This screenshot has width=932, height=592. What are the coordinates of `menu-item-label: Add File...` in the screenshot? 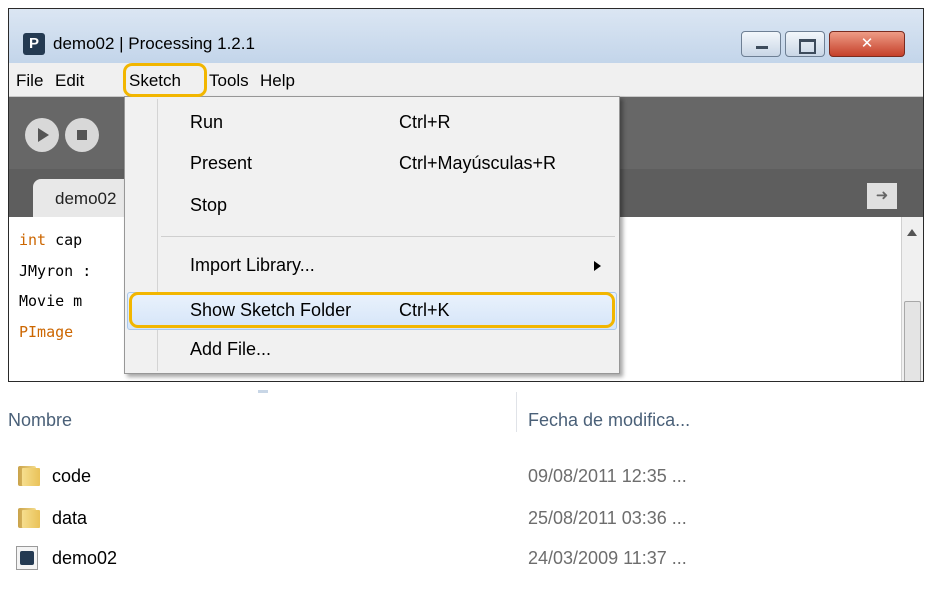 It's located at (231, 349).